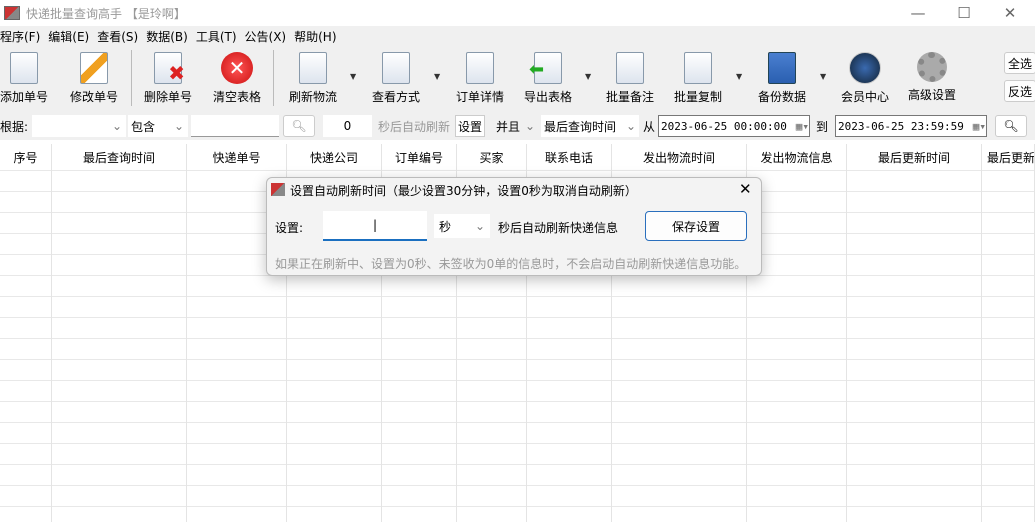 This screenshot has height=522, width=1035. I want to click on maximize-button: ☐, so click(964, 13).